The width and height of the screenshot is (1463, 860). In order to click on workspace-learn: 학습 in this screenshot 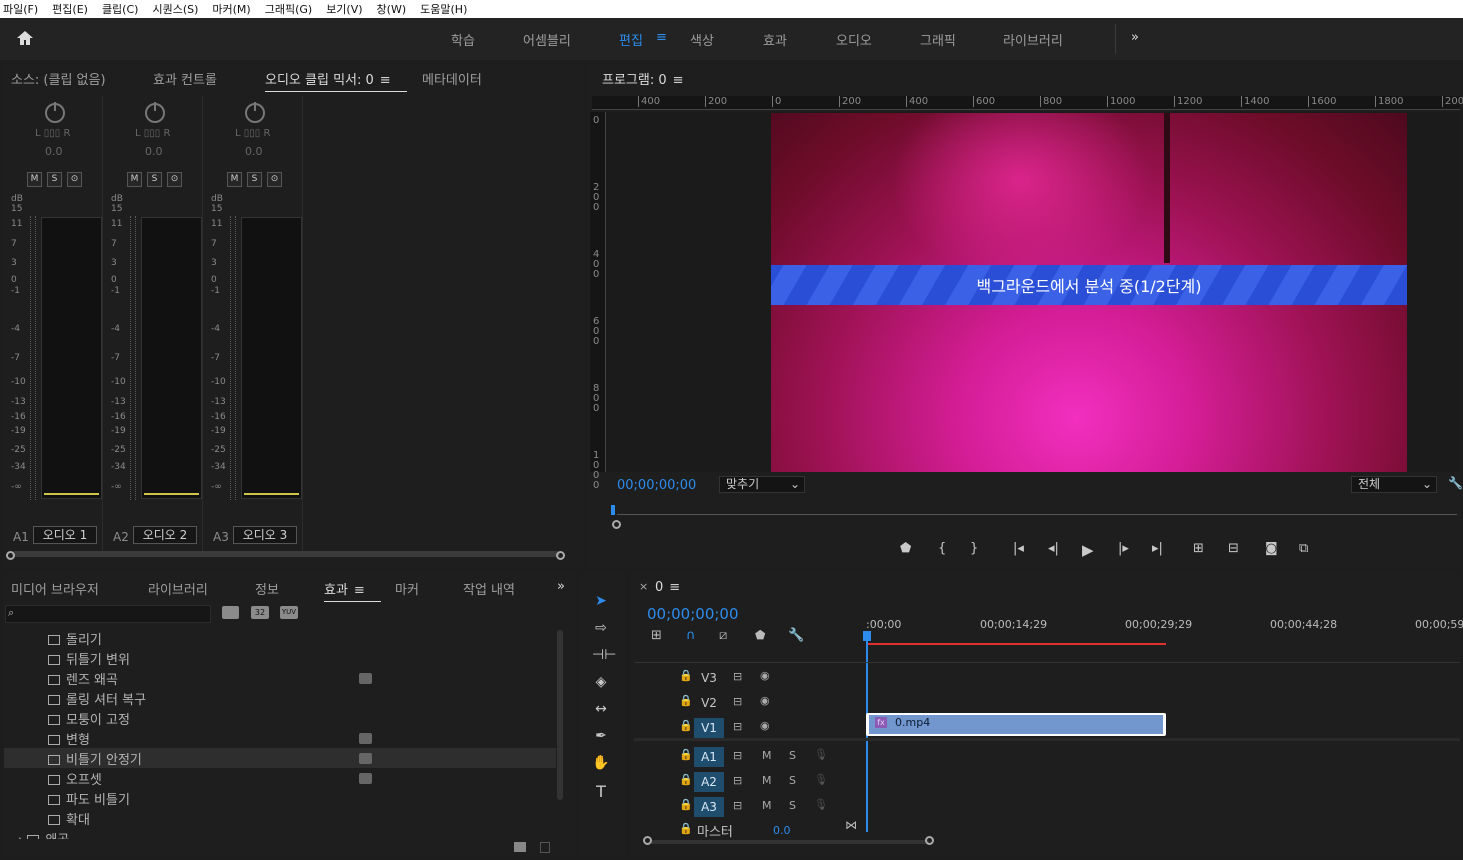, I will do `click(463, 39)`.